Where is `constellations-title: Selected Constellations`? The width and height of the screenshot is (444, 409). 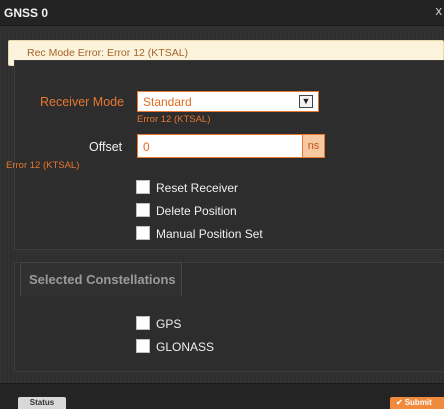 constellations-title: Selected Constellations is located at coordinates (102, 279).